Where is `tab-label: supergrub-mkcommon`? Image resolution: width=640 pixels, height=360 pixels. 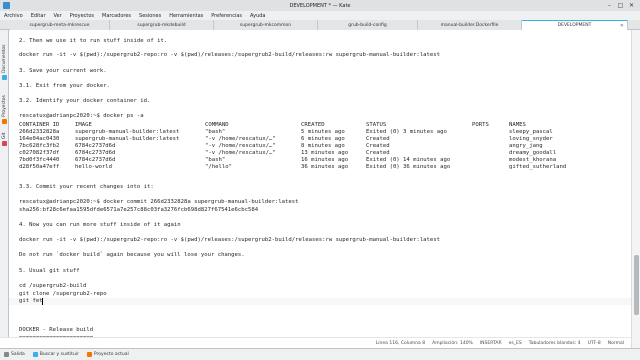
tab-label: supergrub-mkcommon is located at coordinates (265, 25).